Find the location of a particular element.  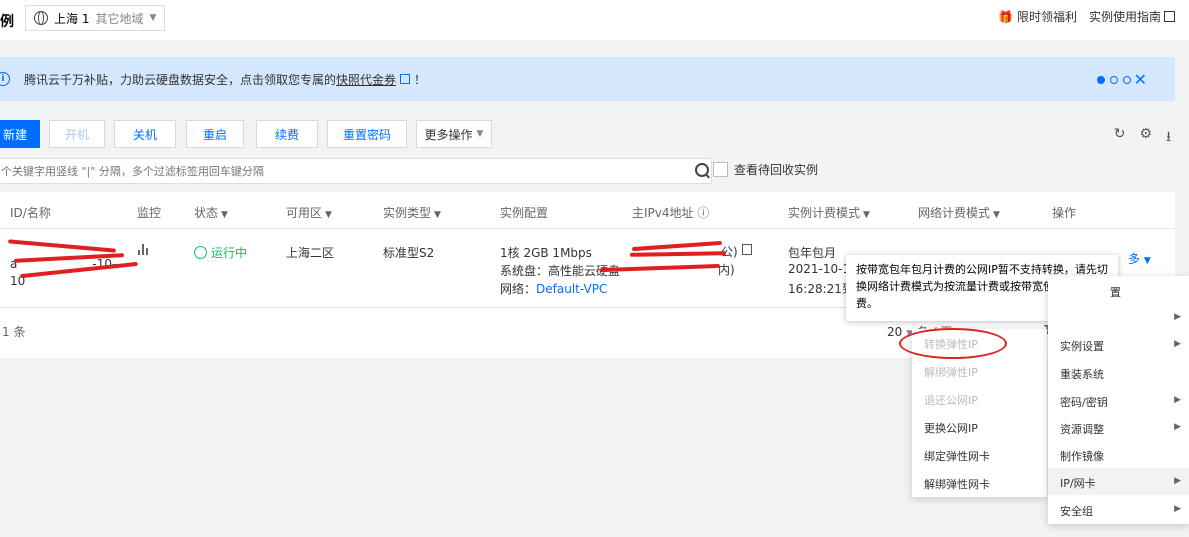

gift-icon: 🎁 is located at coordinates (1006, 17).